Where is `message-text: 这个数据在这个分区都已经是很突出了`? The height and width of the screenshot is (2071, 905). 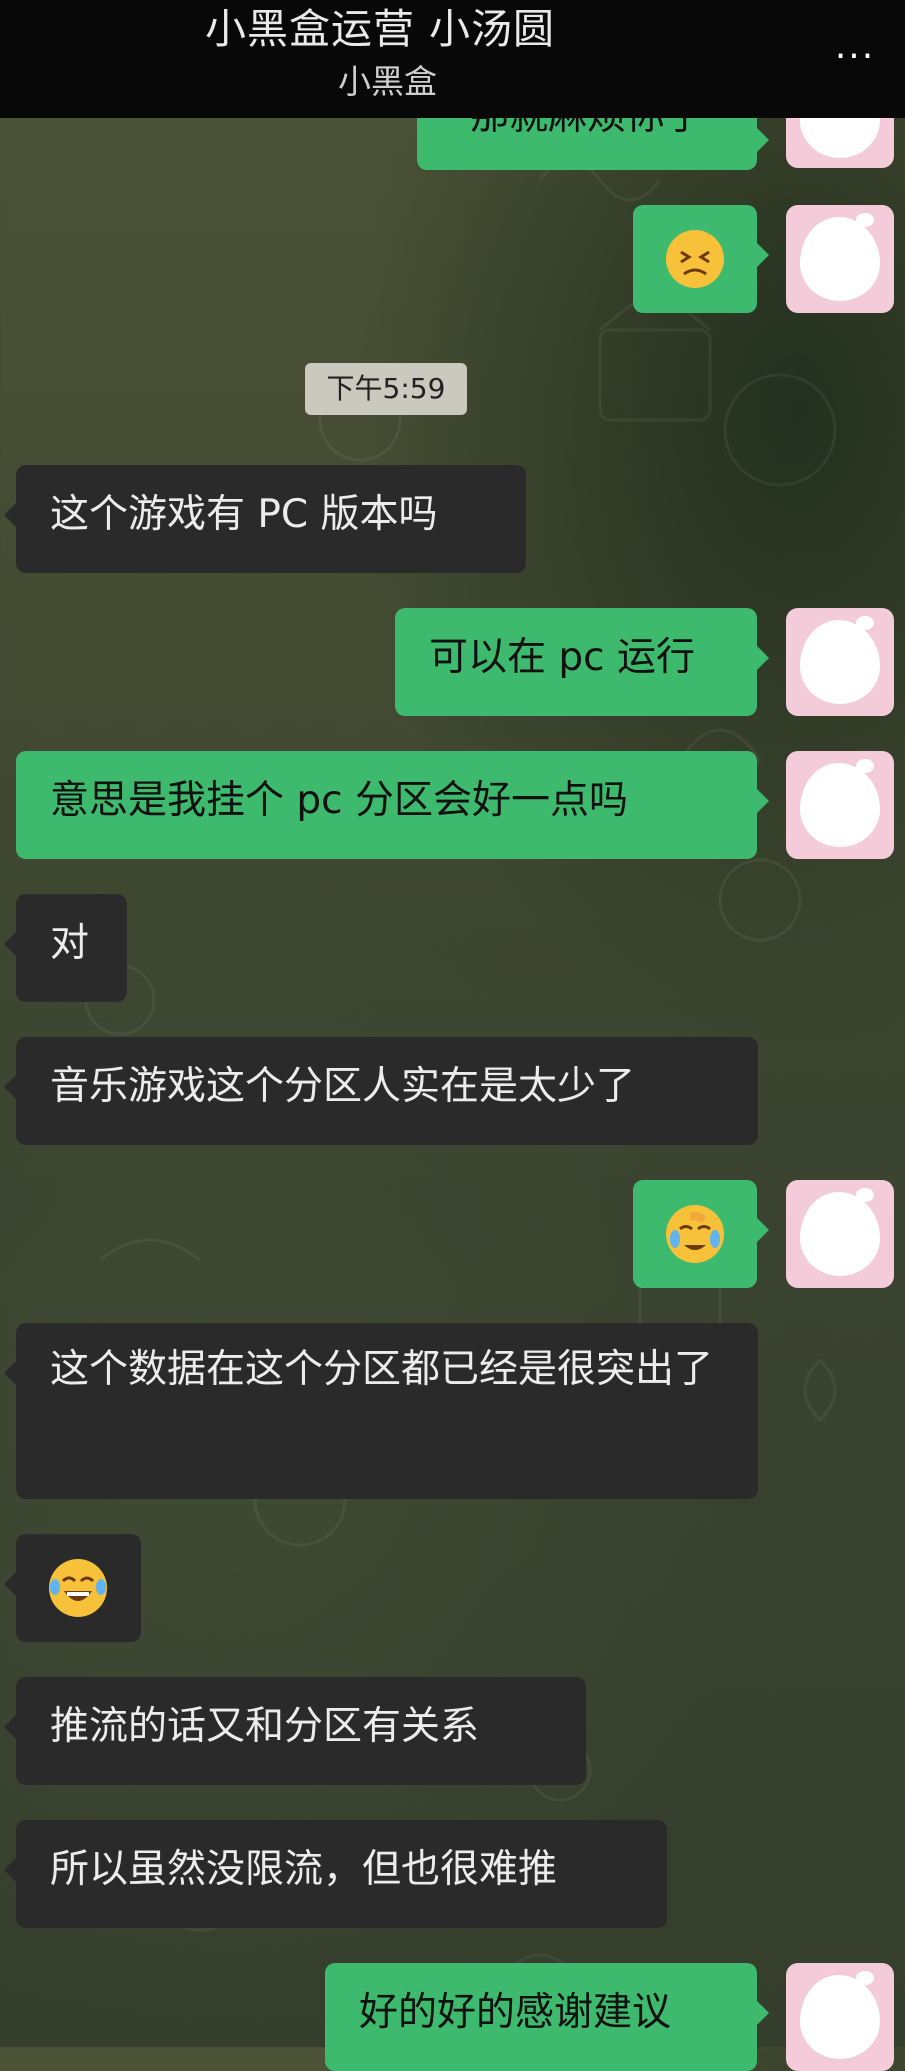
message-text: 这个数据在这个分区都已经是很突出了 is located at coordinates (382, 1369).